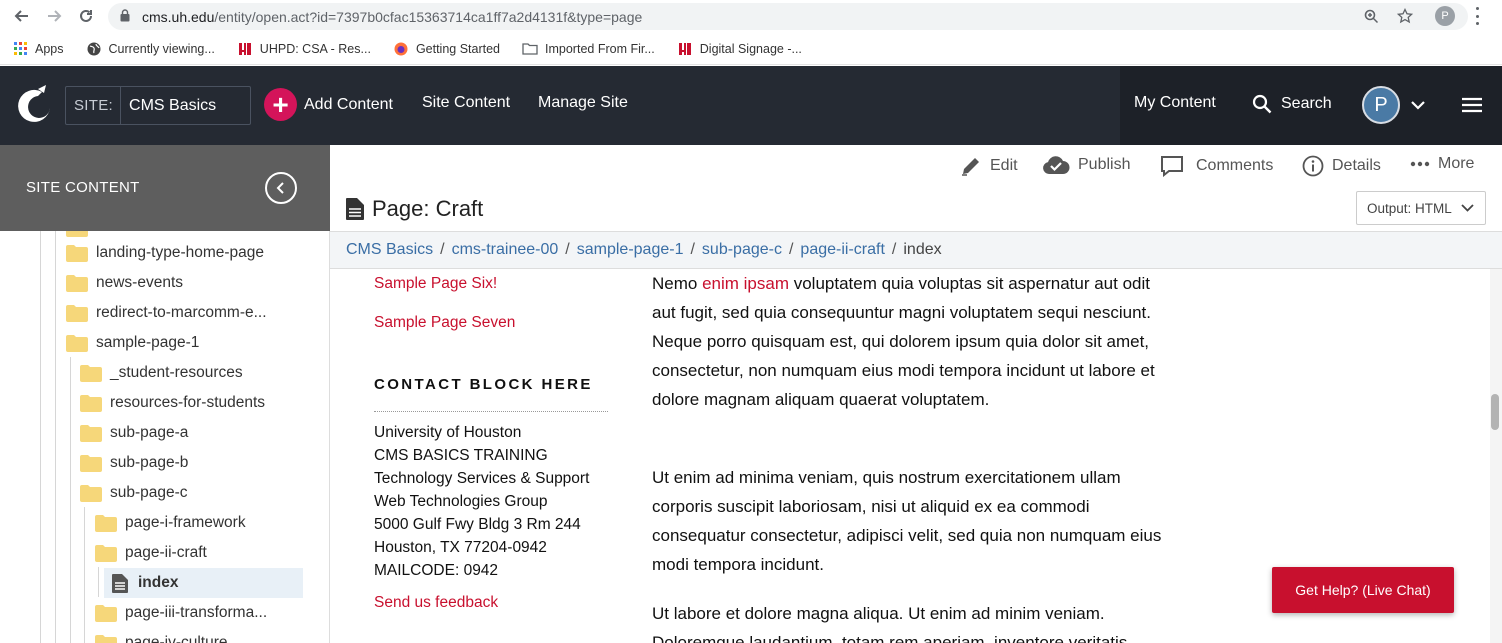 This screenshot has height=643, width=1502. Describe the element at coordinates (22, 16) in the screenshot. I see `back-arrow-icon` at that location.